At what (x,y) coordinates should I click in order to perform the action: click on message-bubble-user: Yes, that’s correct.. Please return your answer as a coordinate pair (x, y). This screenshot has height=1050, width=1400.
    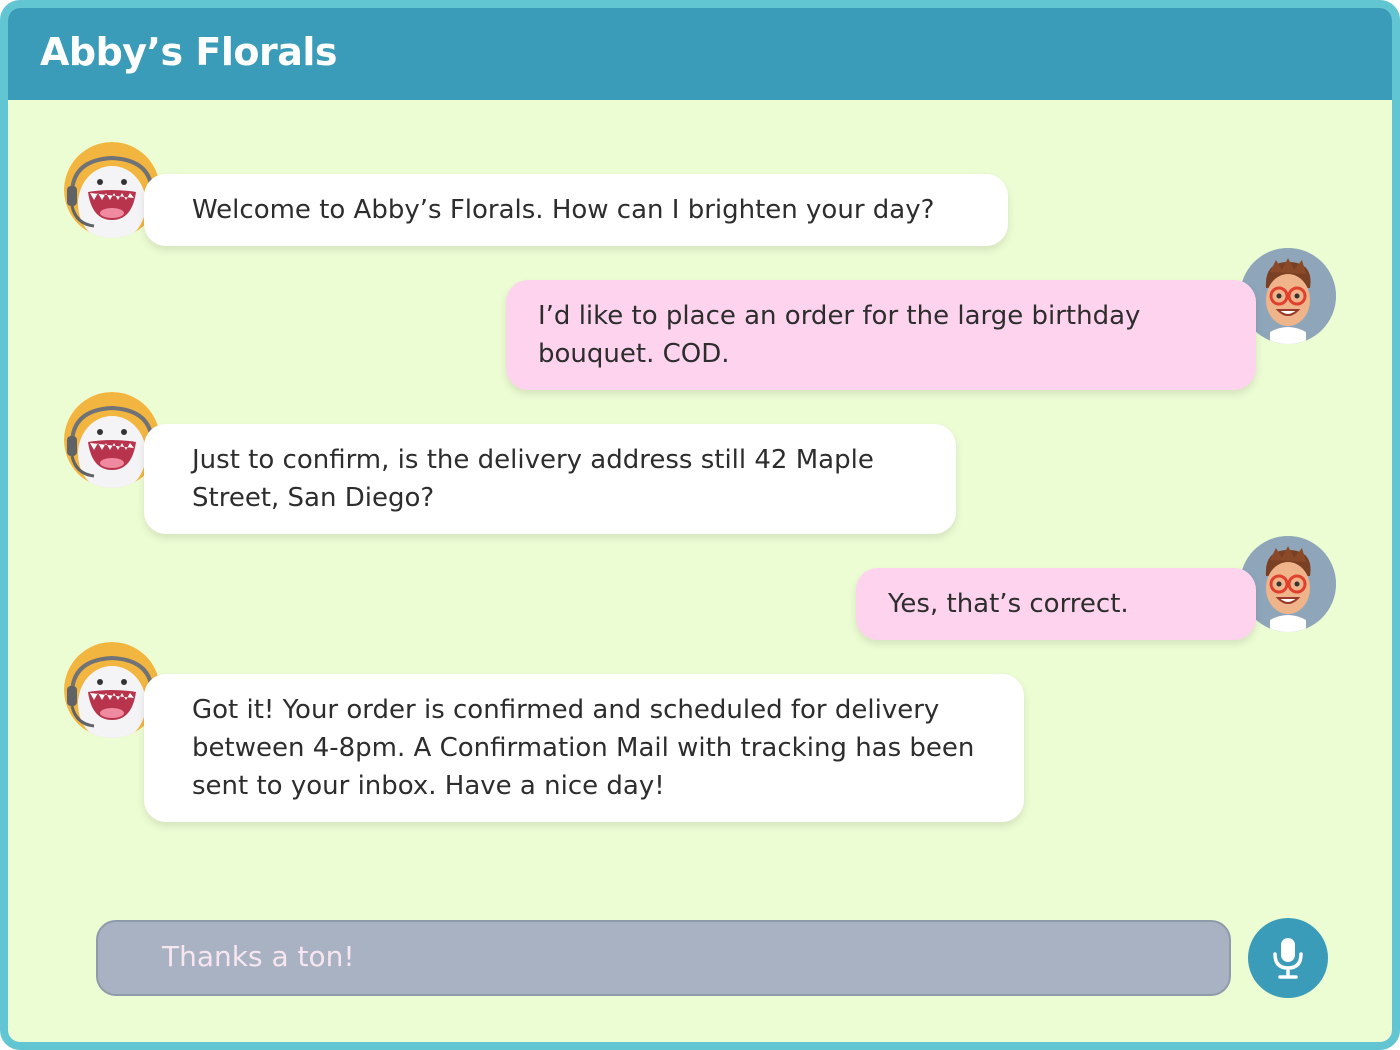
    Looking at the image, I should click on (1056, 604).